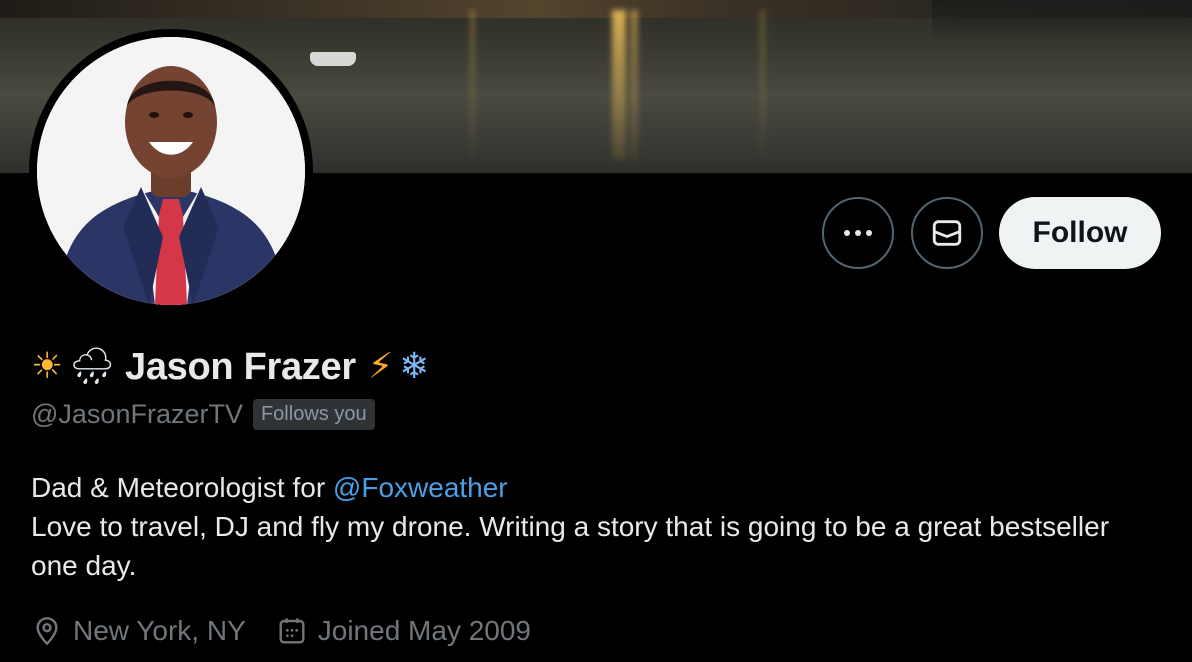  I want to click on profile-name-row: ☀ 🌧 Jason Frazer ⚡ ❄, so click(230, 367).